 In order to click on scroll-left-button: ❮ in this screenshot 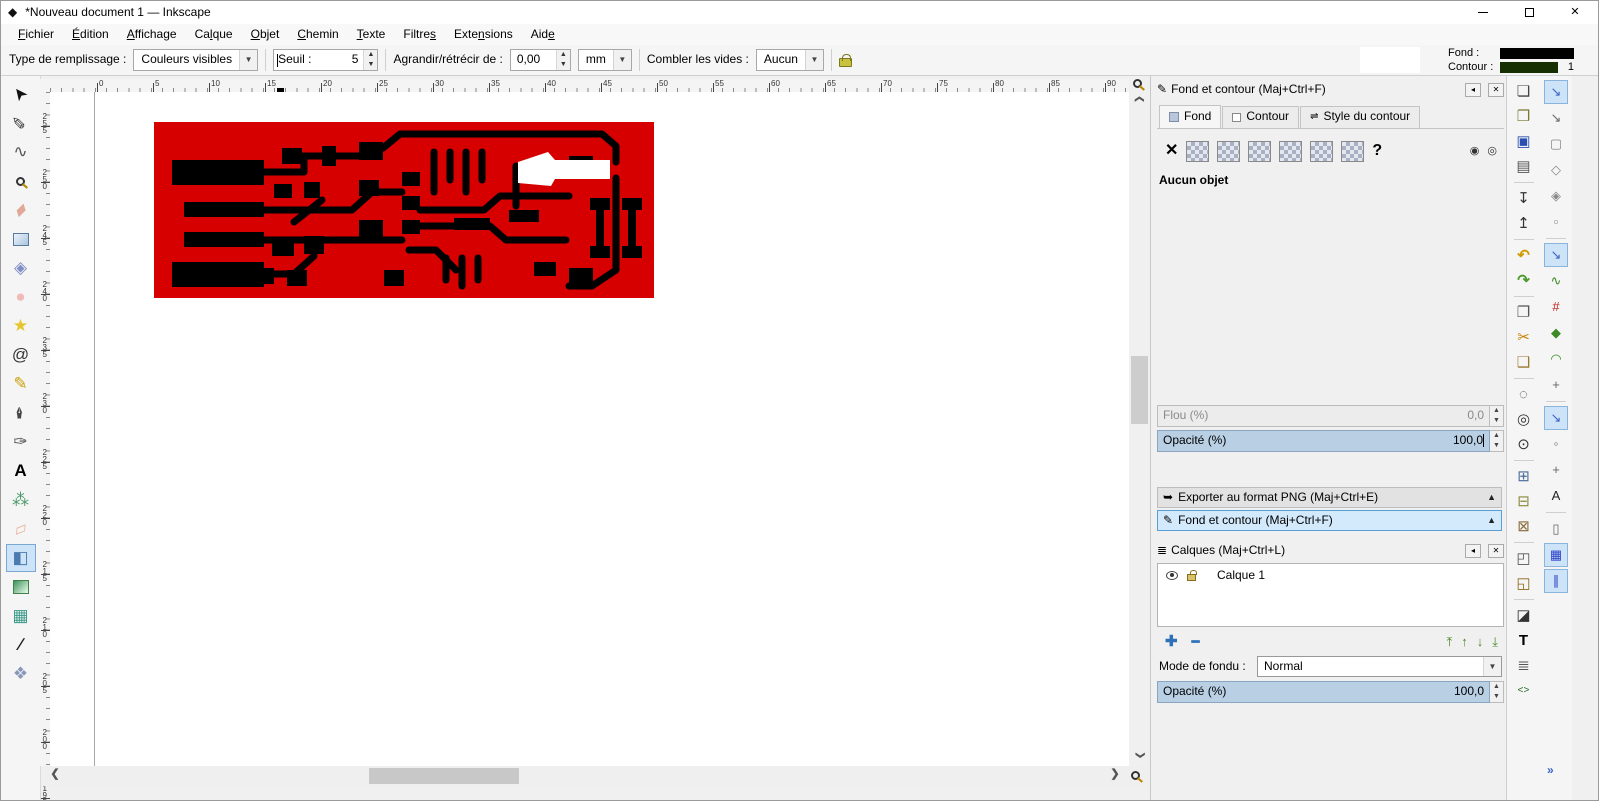, I will do `click(55, 776)`.